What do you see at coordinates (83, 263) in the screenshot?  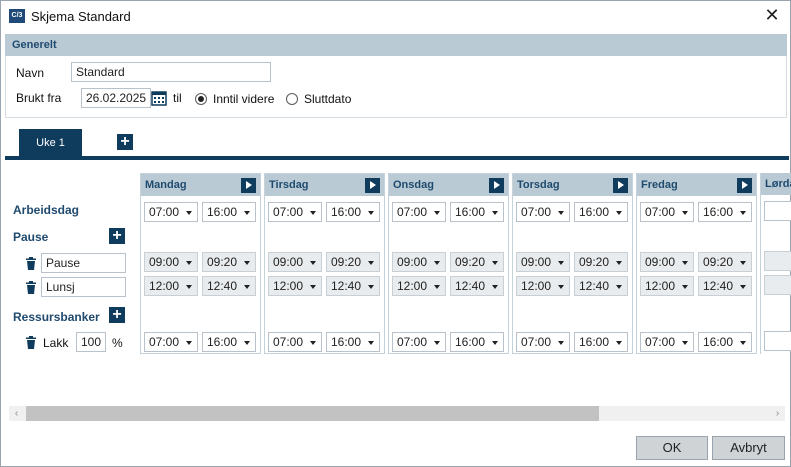 I see `pause-name-field` at bounding box center [83, 263].